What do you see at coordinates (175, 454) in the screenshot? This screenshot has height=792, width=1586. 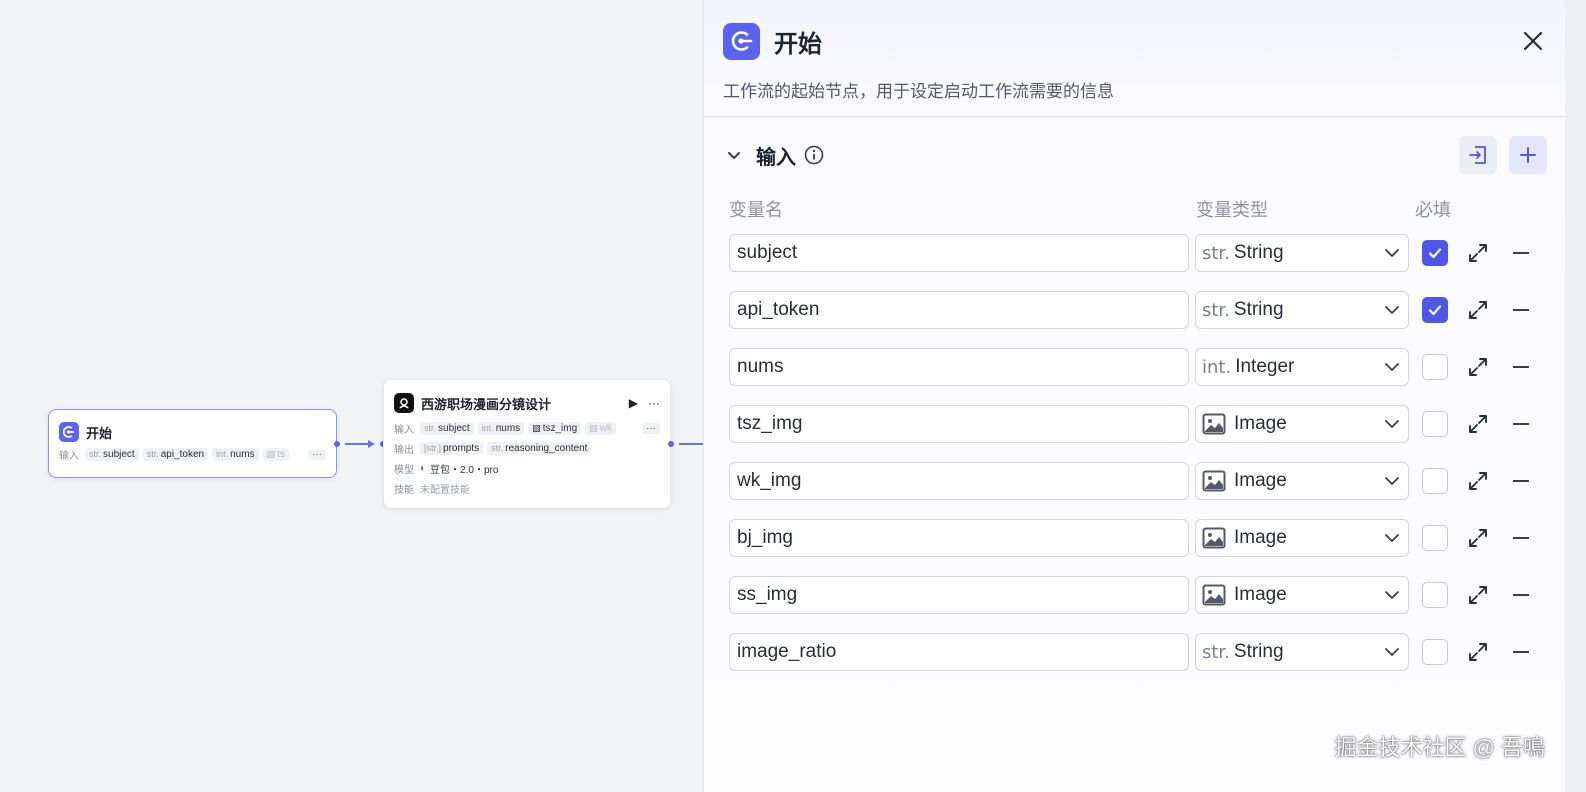 I see `input-chip: str. api_token` at bounding box center [175, 454].